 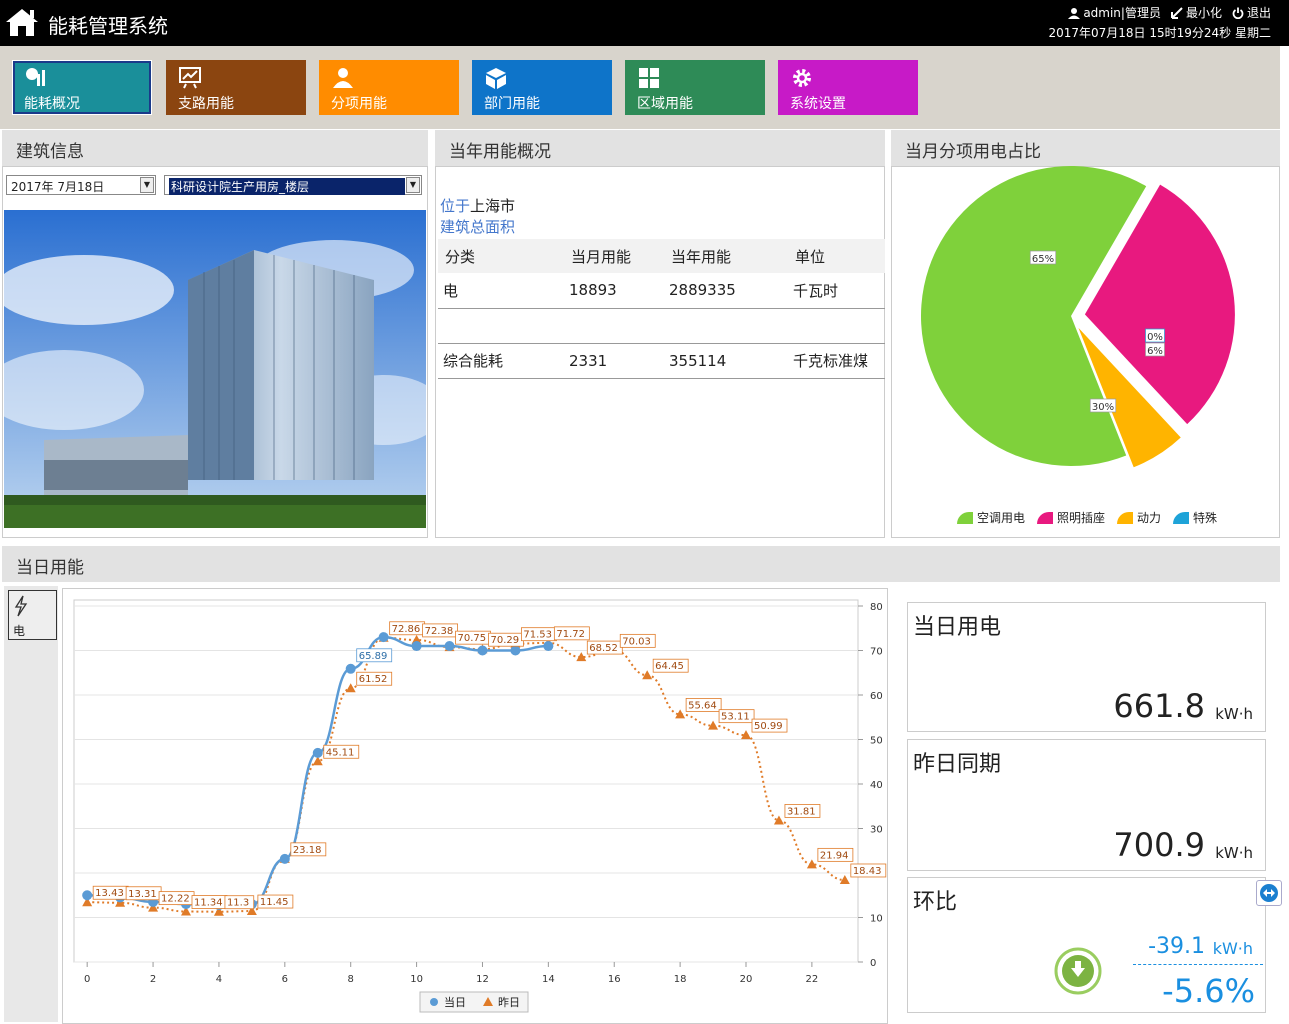 I want to click on electricity-tab-label: 电, so click(x=19, y=631).